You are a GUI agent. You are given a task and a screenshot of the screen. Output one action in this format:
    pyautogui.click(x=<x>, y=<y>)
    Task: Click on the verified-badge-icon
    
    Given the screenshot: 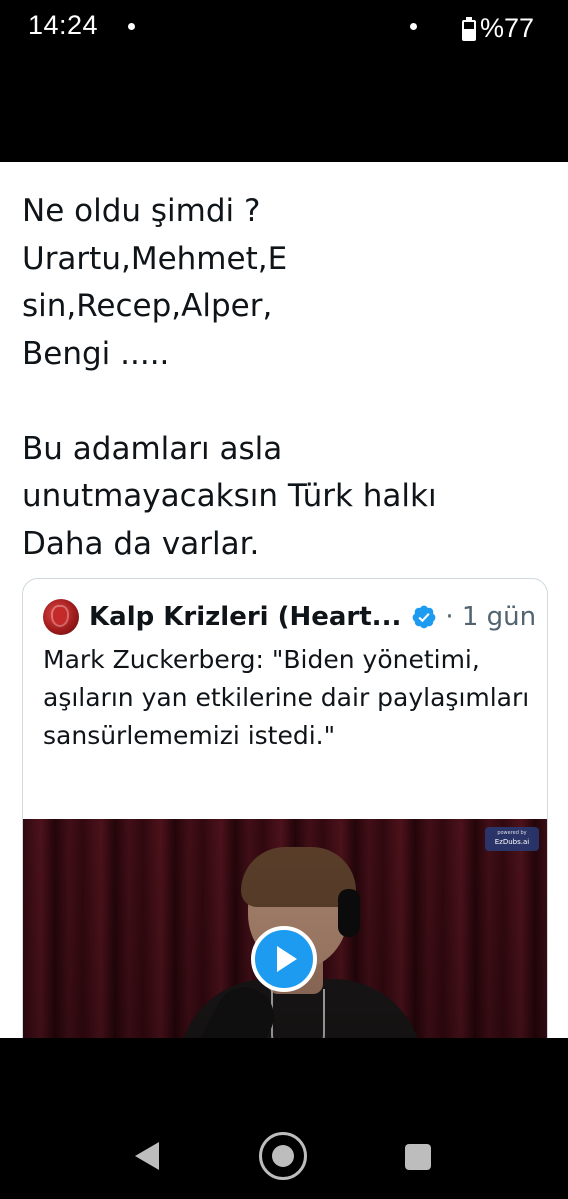 What is the action you would take?
    pyautogui.click(x=424, y=617)
    